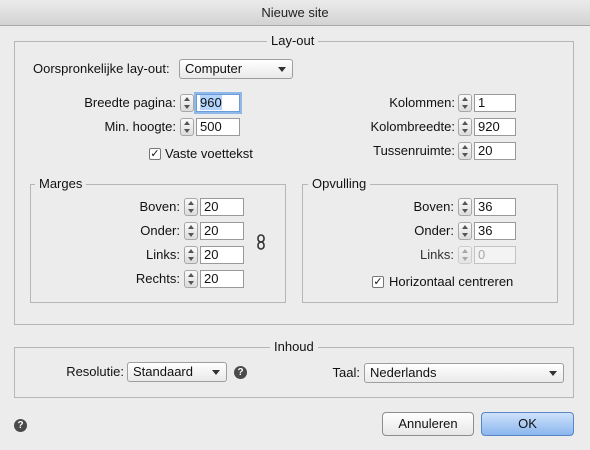  I want to click on window-title: Nieuwe site, so click(295, 13).